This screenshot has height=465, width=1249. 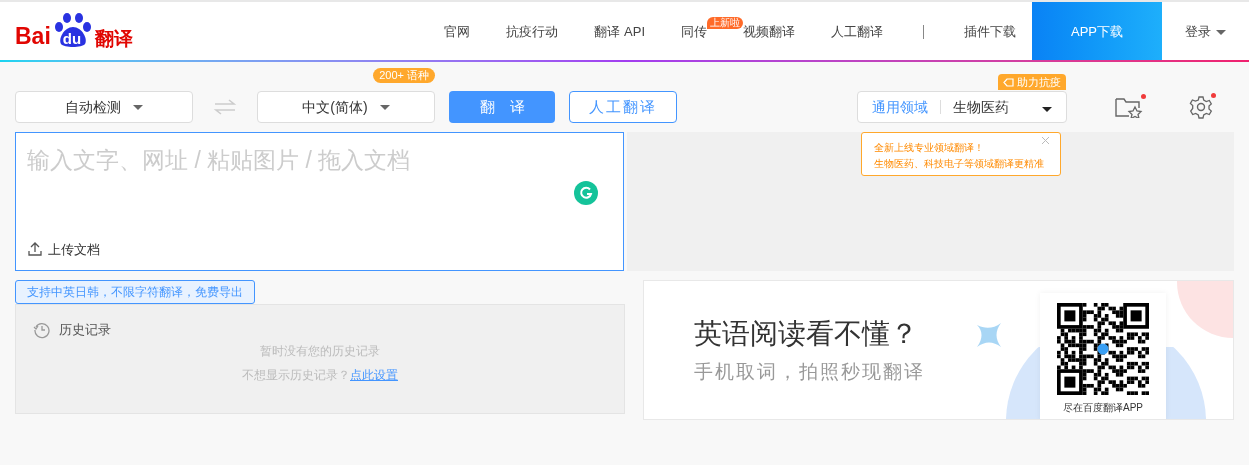 What do you see at coordinates (769, 32) in the screenshot?
I see `nav-link: 视频翻译` at bounding box center [769, 32].